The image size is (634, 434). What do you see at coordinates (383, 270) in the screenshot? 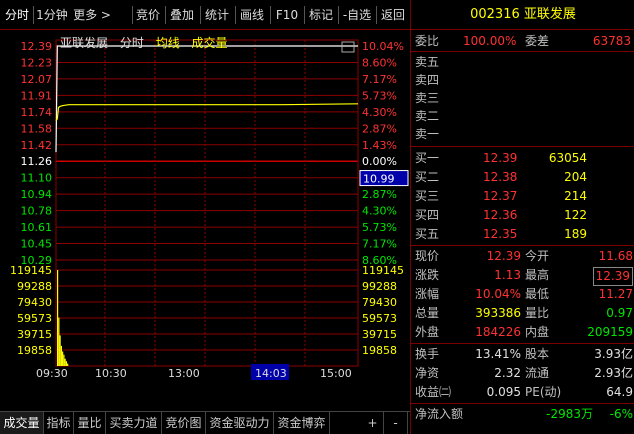
I see `volume-tick-label-right: 119145` at bounding box center [383, 270].